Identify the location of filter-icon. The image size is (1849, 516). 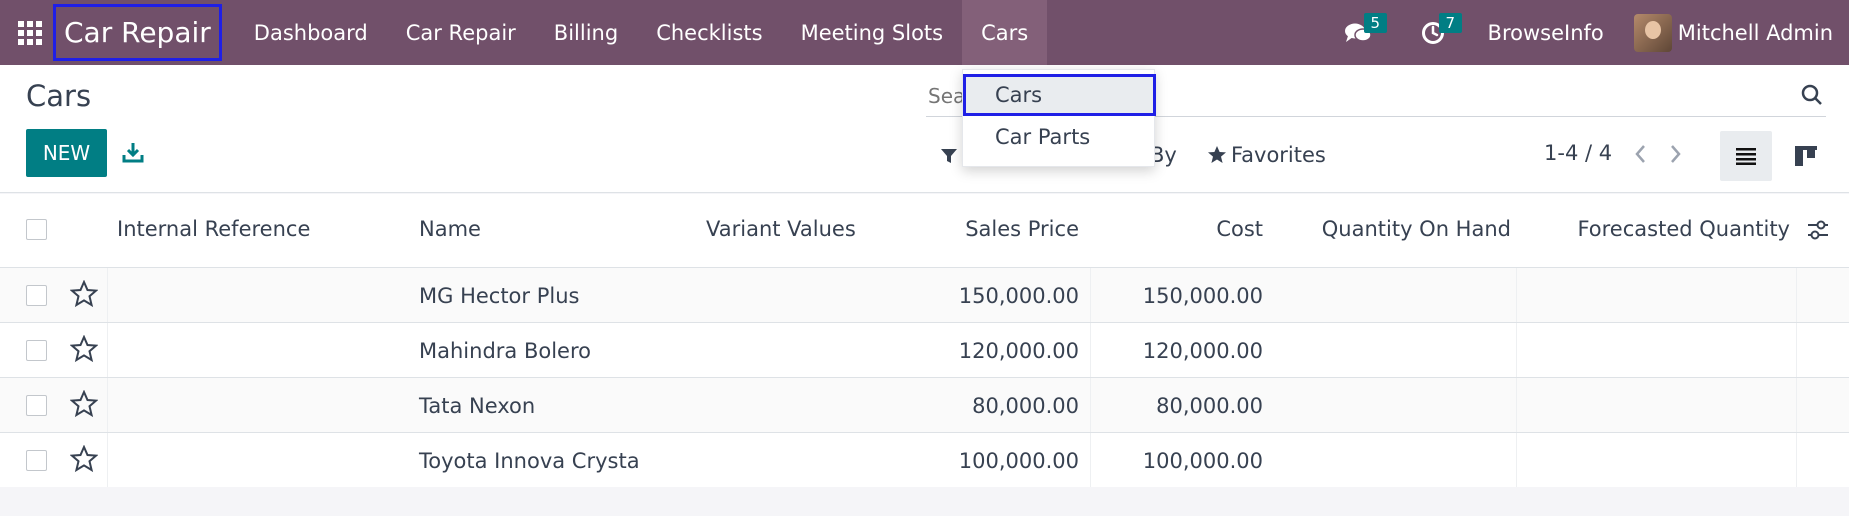
(949, 156).